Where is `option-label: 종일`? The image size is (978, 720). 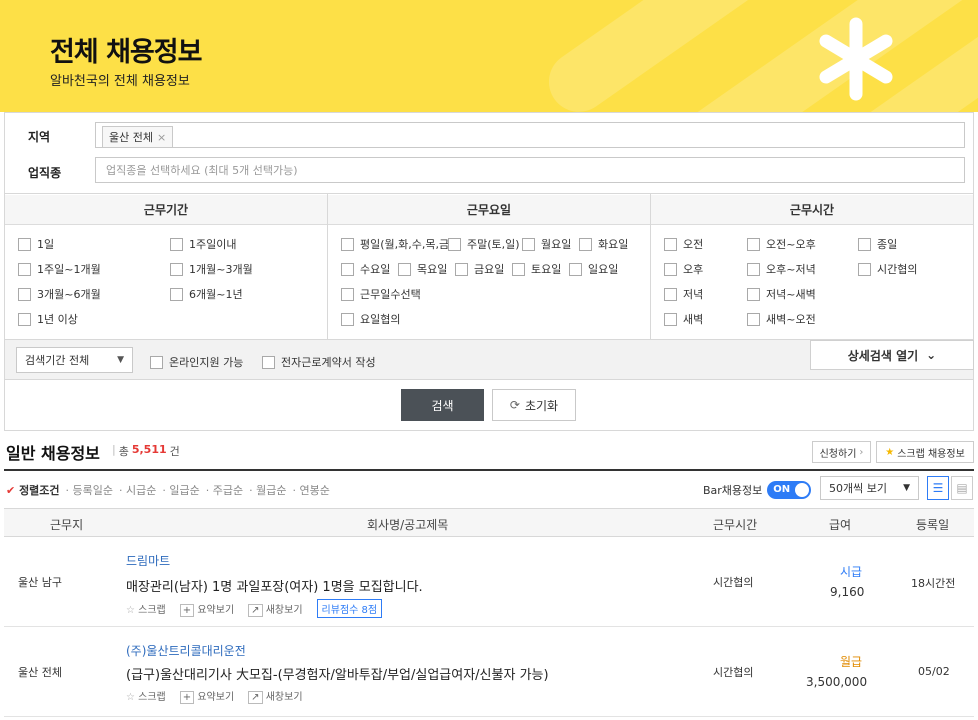
option-label: 종일 is located at coordinates (887, 244).